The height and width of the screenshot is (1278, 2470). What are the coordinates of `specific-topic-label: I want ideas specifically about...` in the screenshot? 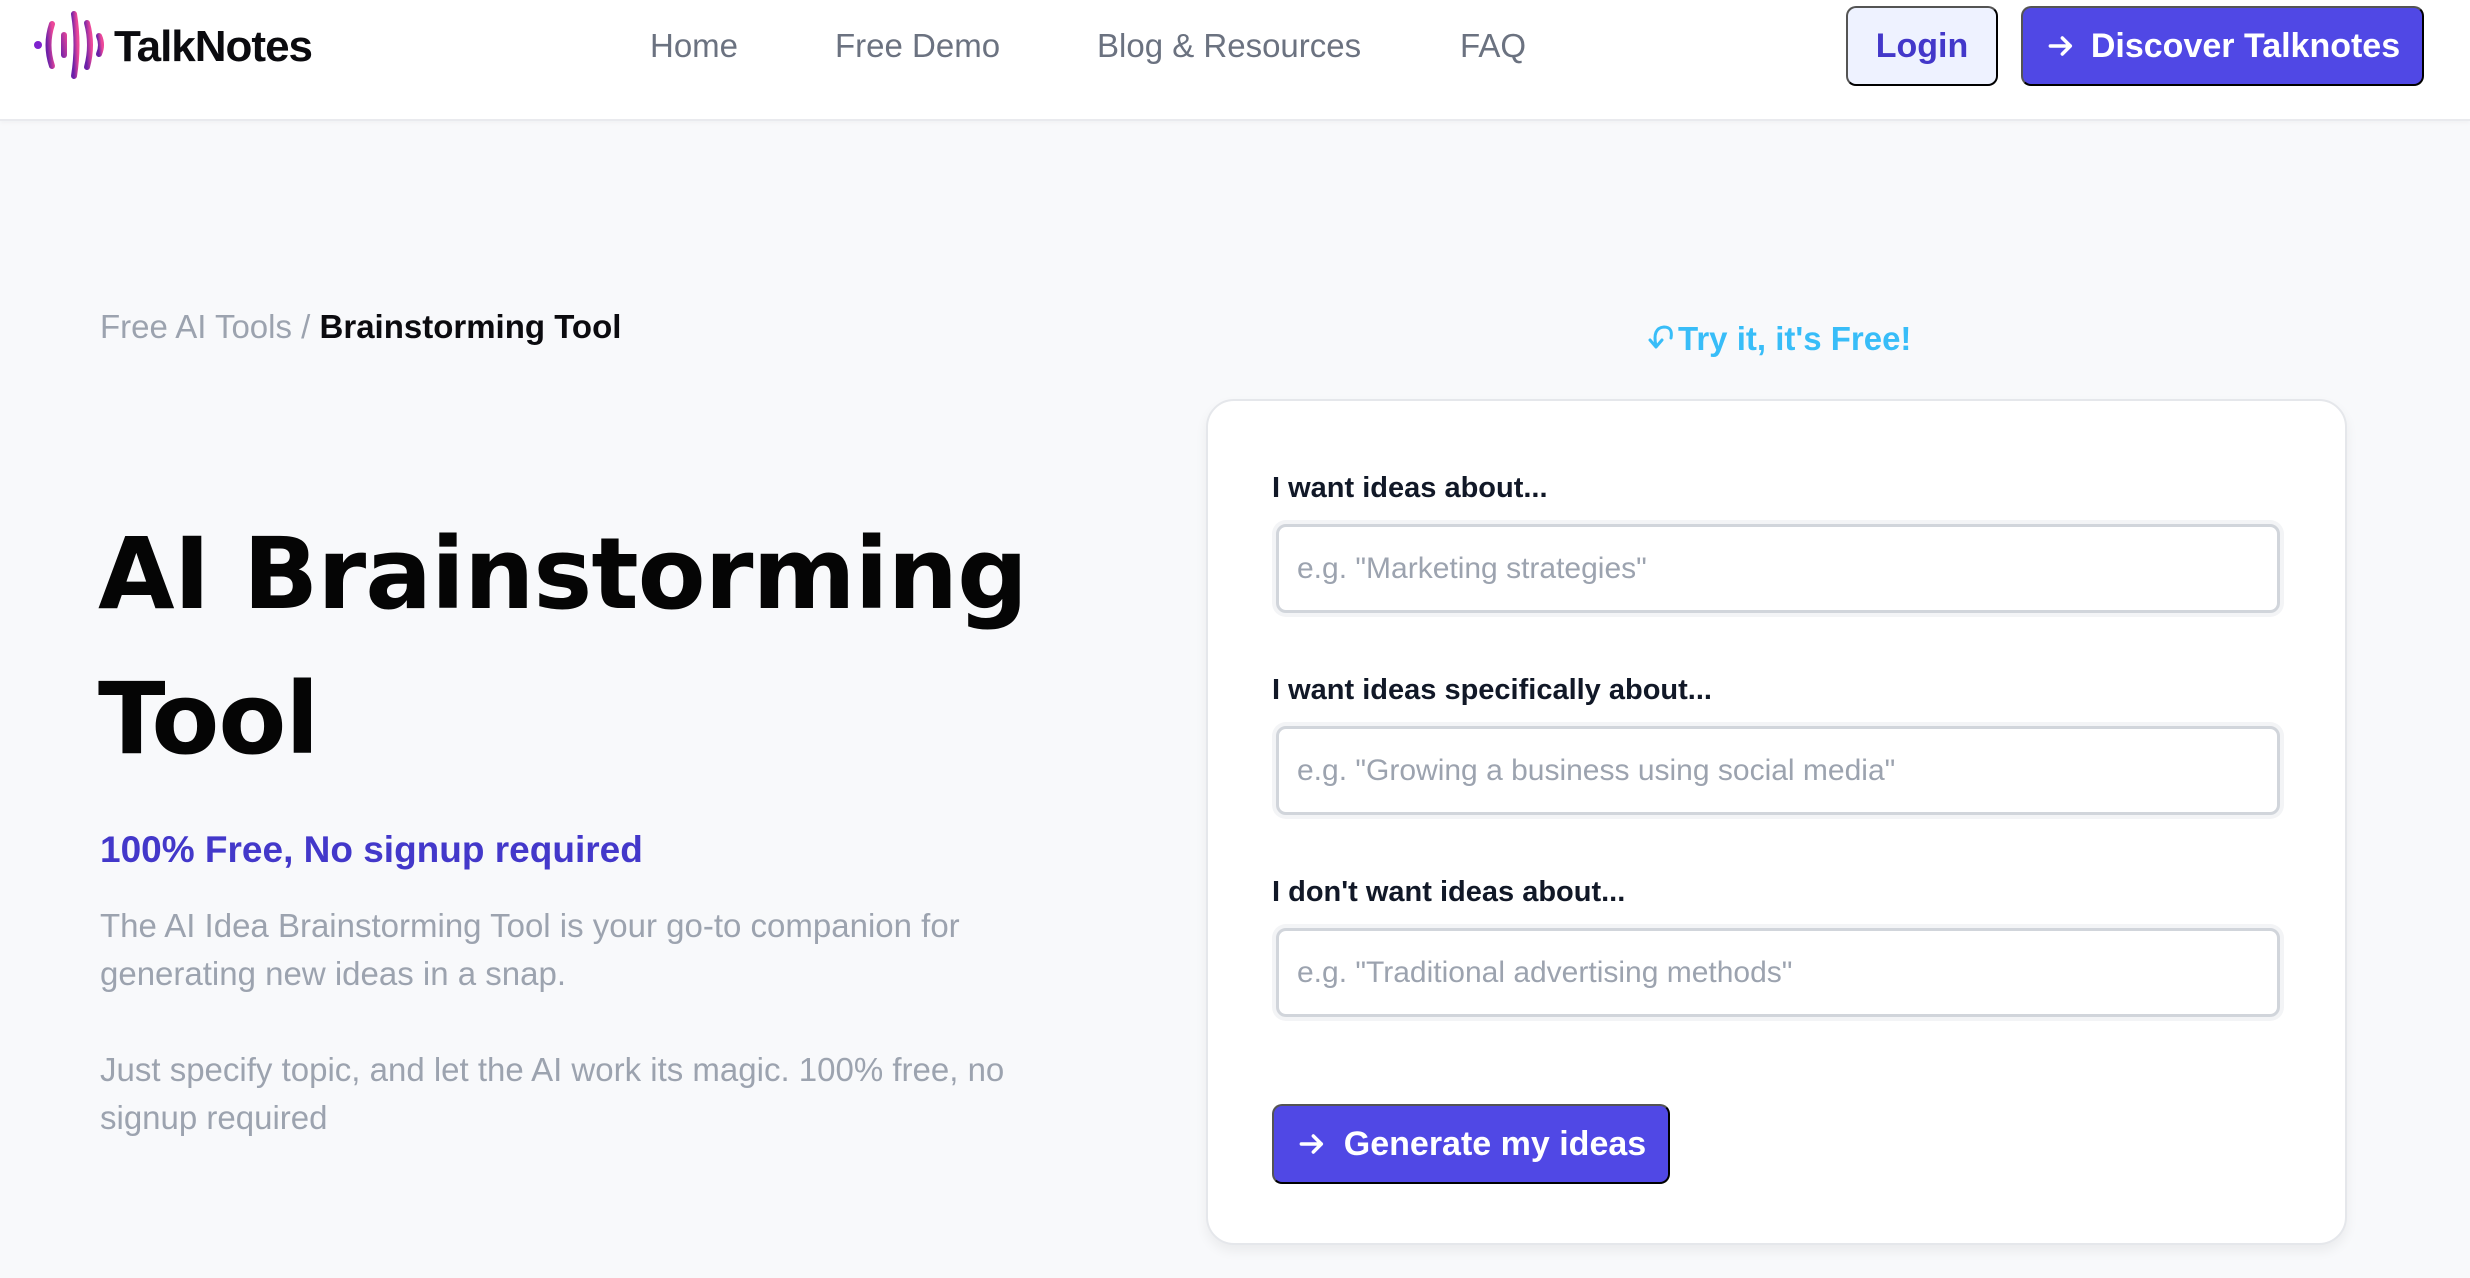 It's located at (1492, 690).